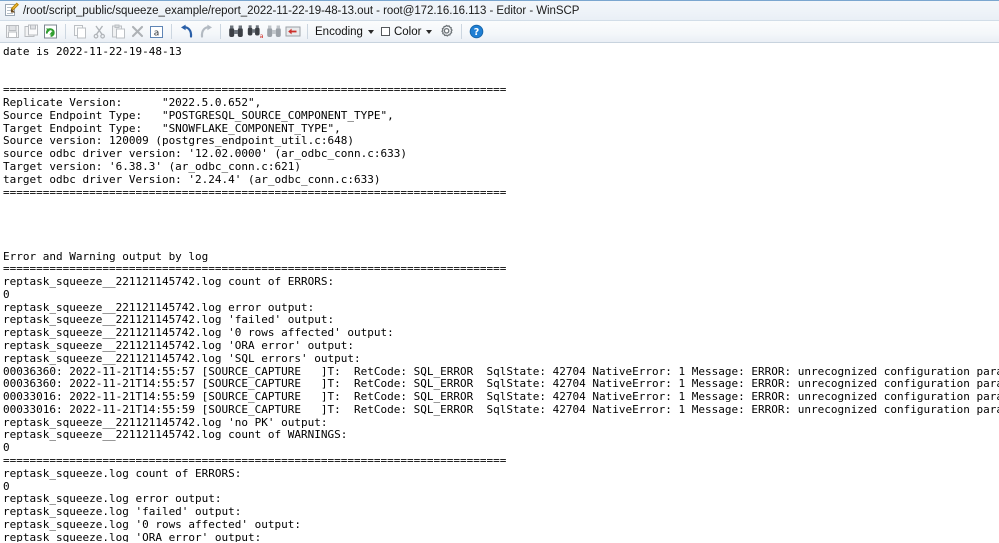 This screenshot has height=543, width=999. What do you see at coordinates (99, 31) in the screenshot?
I see `cut-scissors-icon` at bounding box center [99, 31].